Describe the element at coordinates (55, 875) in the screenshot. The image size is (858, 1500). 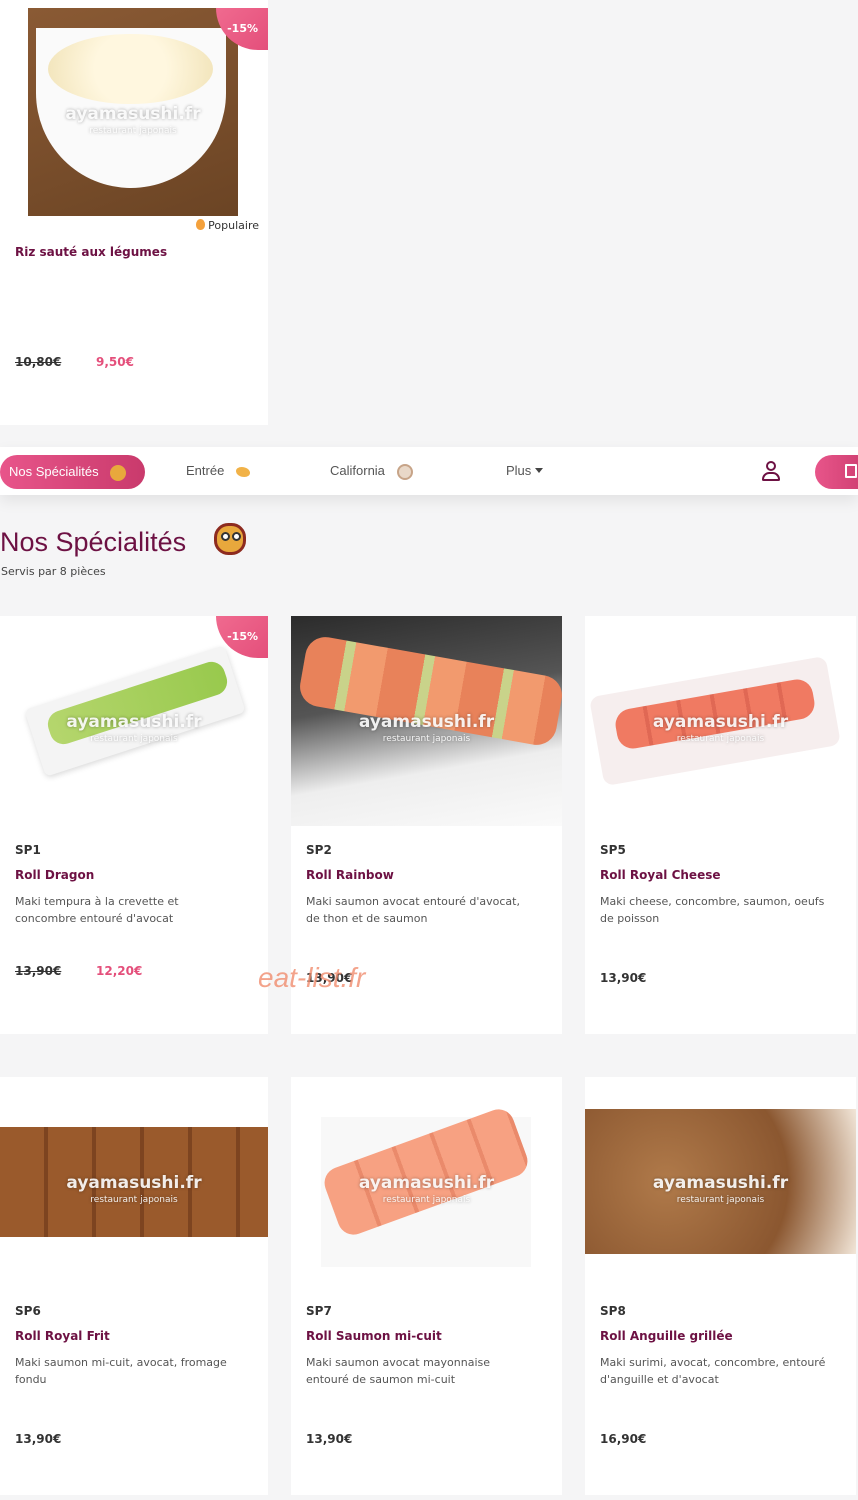
I see `product-name: Roll Dragon` at that location.